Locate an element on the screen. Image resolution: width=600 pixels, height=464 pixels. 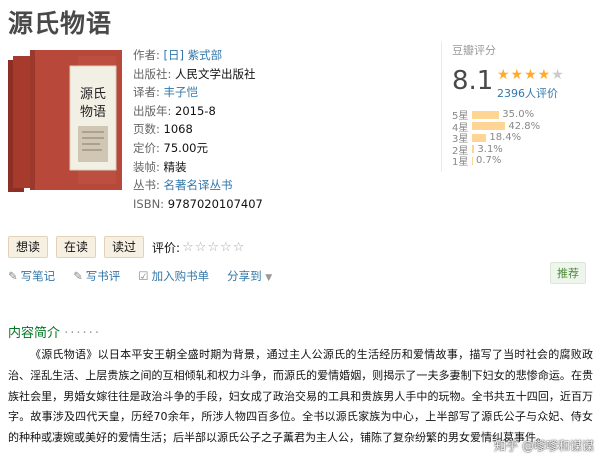
reading-status-bar: 想读 在读 读过 评价: ☆☆☆☆☆ is located at coordinates (126, 247).